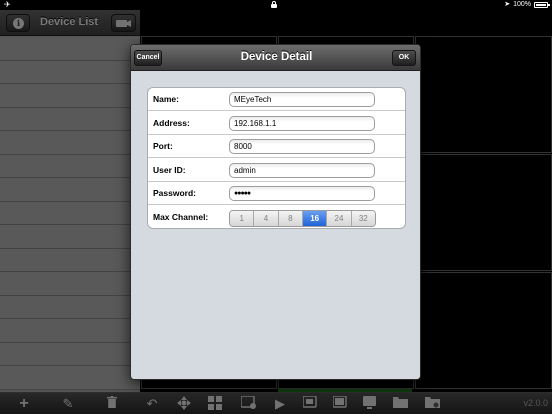 The height and width of the screenshot is (414, 552). I want to click on channel-option-24: 24, so click(339, 218).